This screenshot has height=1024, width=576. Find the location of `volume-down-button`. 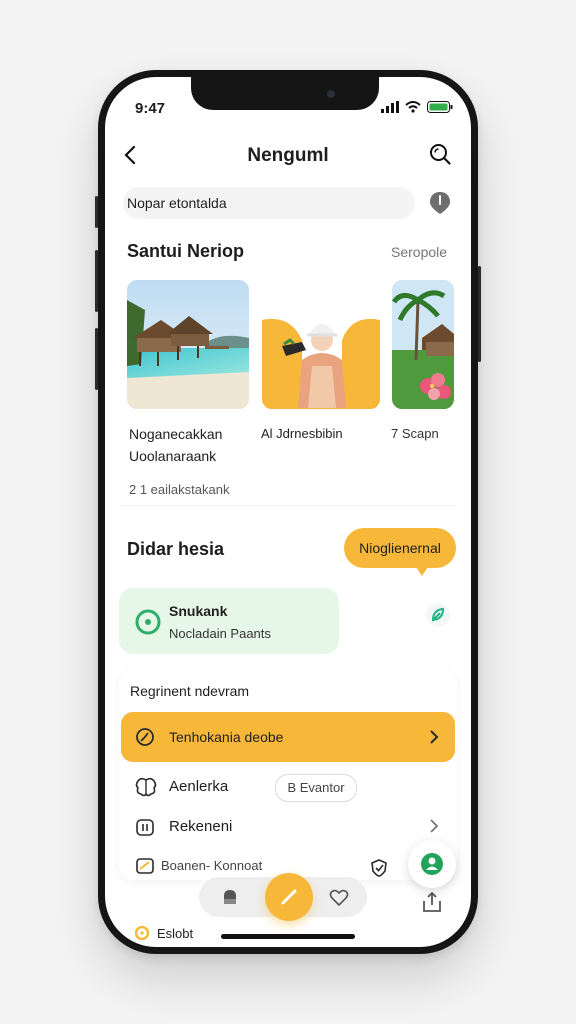

volume-down-button is located at coordinates (96, 359).